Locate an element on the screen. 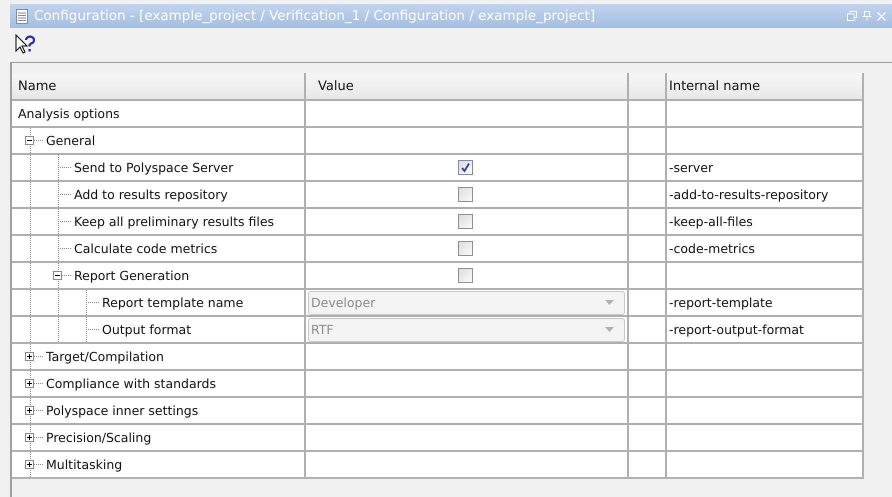  column-header: Value is located at coordinates (467, 87).